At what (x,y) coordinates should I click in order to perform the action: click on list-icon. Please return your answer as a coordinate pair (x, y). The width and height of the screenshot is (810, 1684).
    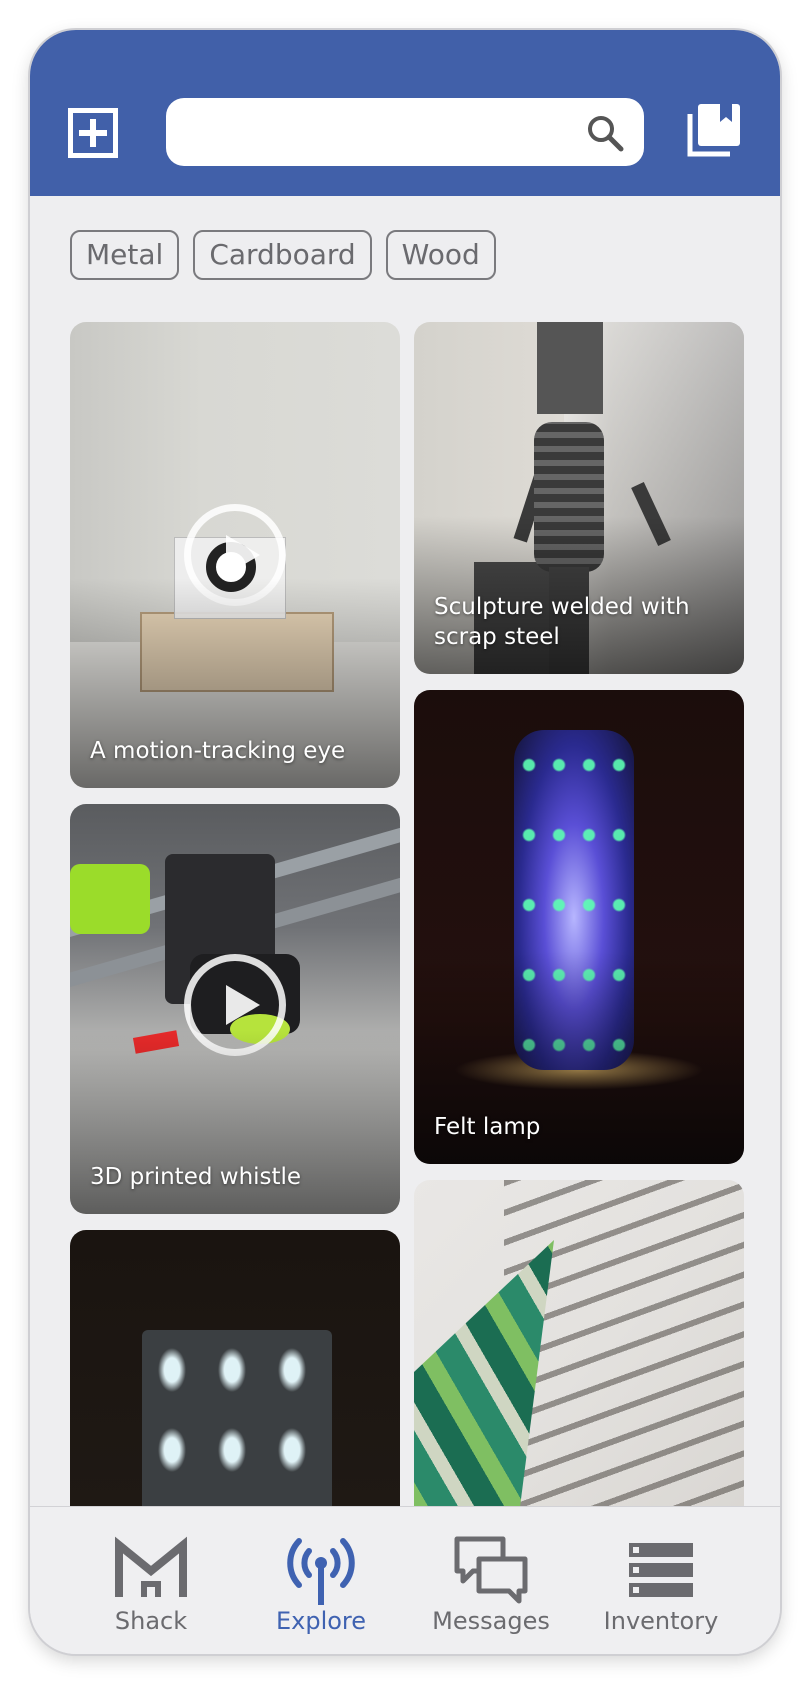
    Looking at the image, I should click on (661, 1570).